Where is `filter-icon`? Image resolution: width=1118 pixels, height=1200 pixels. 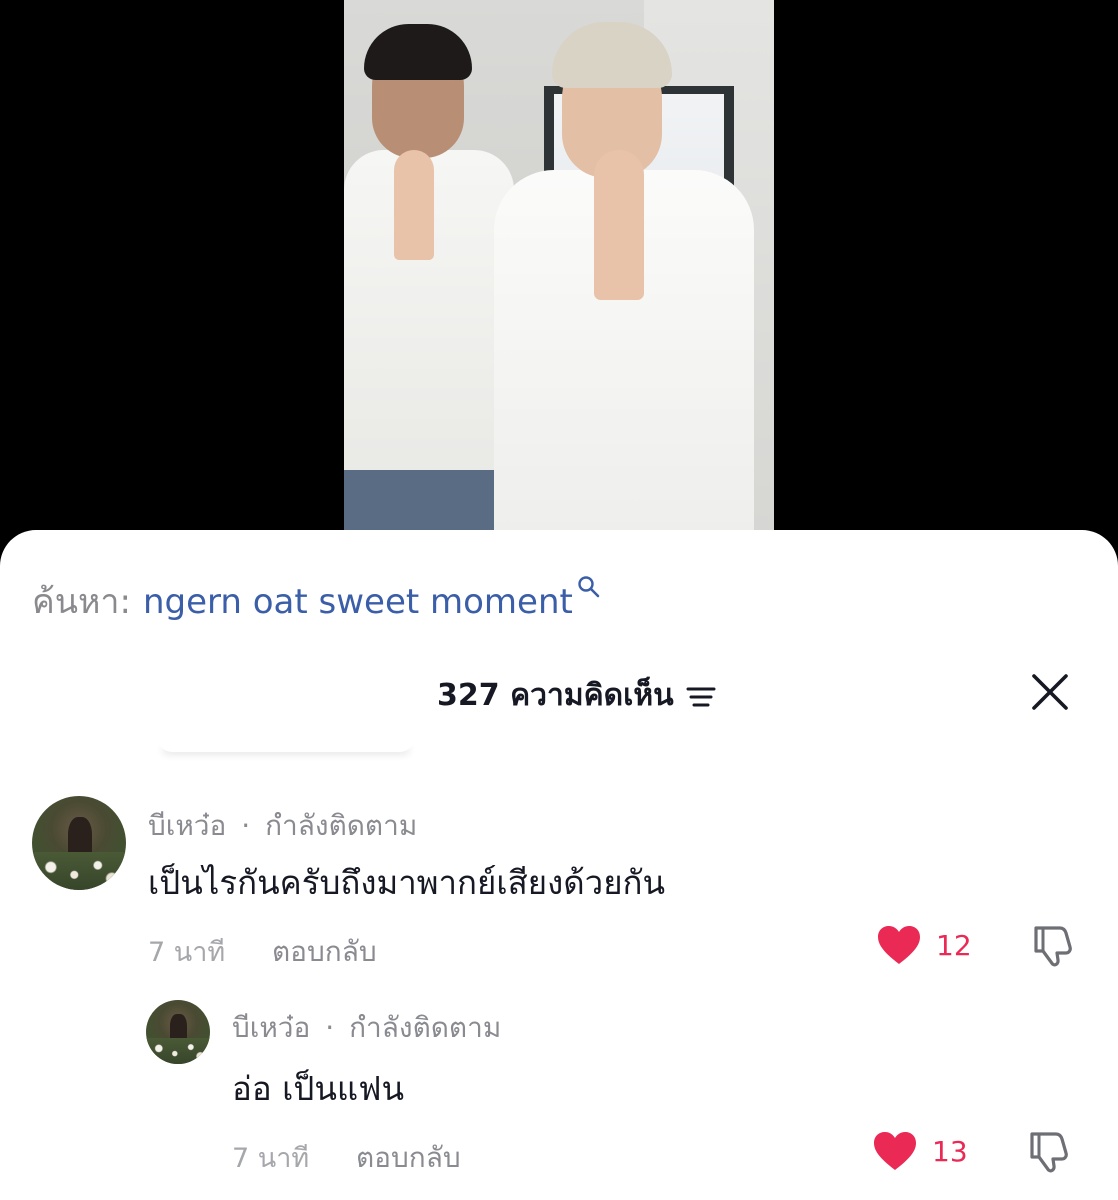 filter-icon is located at coordinates (701, 696).